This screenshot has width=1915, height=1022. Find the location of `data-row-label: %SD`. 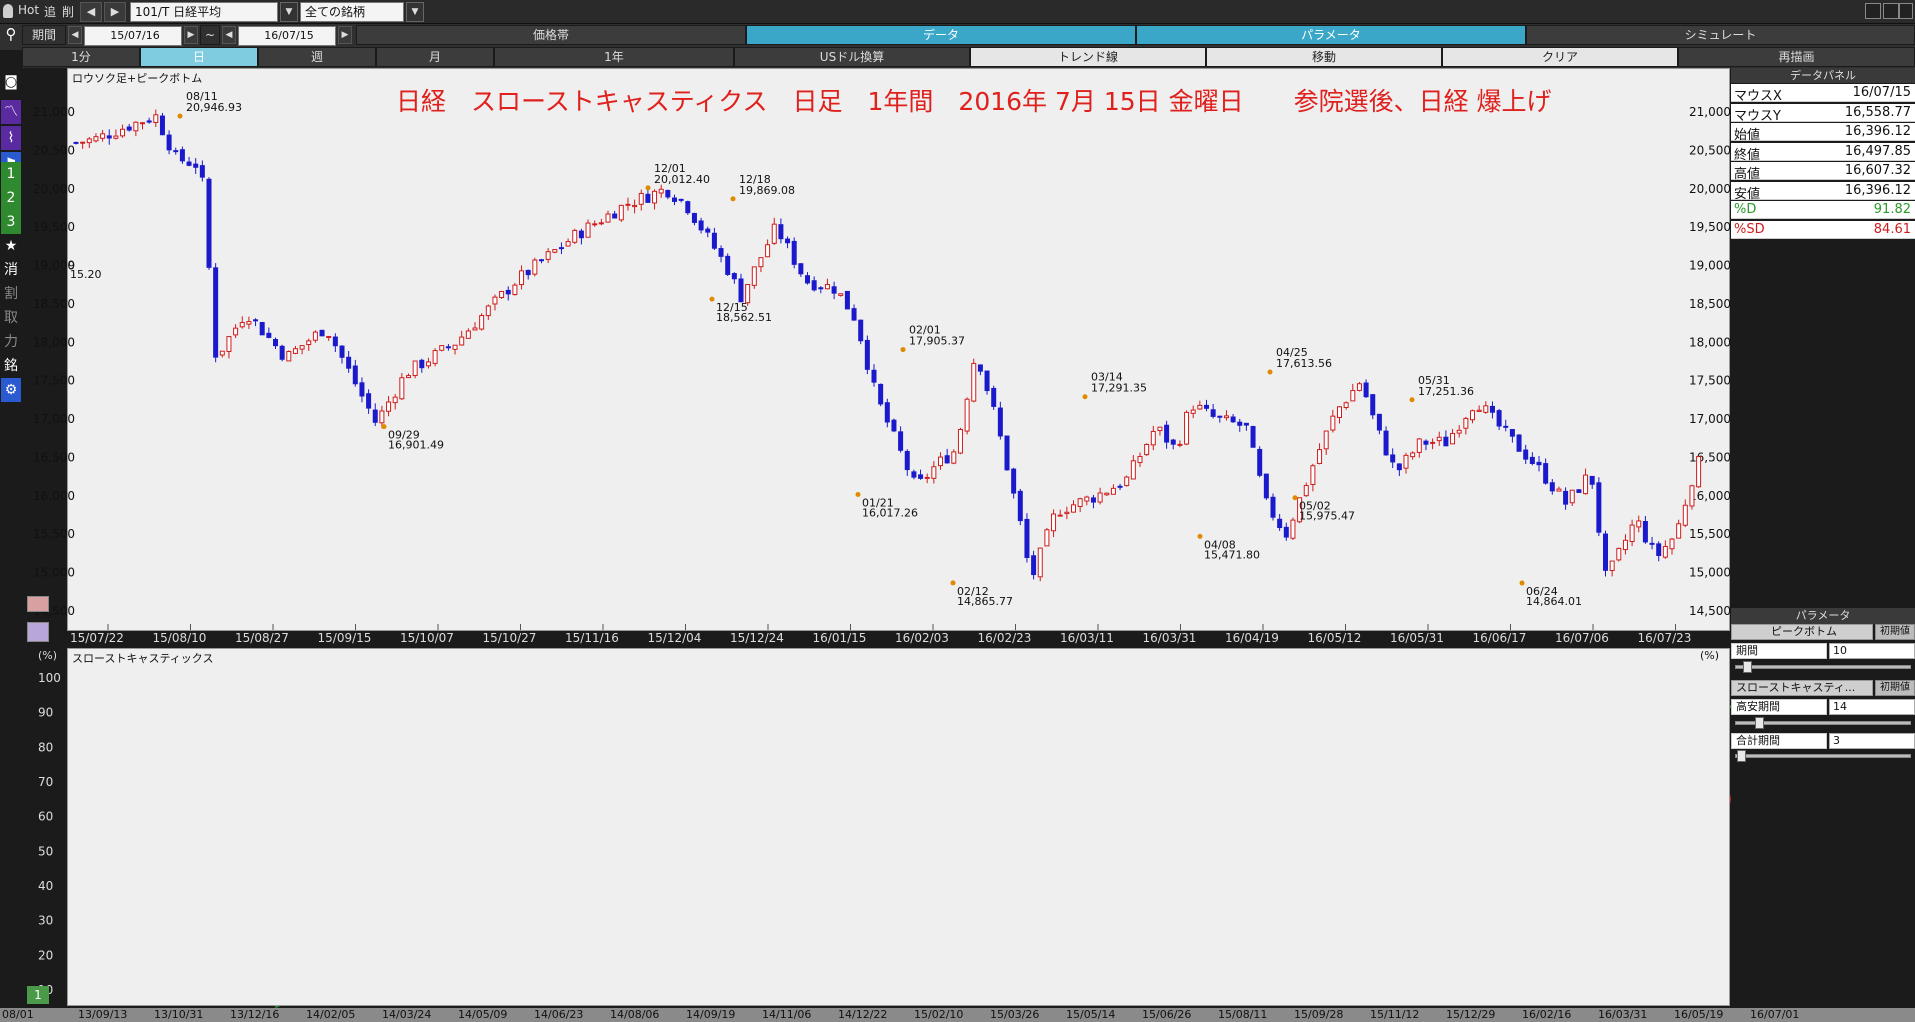

data-row-label: %SD is located at coordinates (1749, 229).